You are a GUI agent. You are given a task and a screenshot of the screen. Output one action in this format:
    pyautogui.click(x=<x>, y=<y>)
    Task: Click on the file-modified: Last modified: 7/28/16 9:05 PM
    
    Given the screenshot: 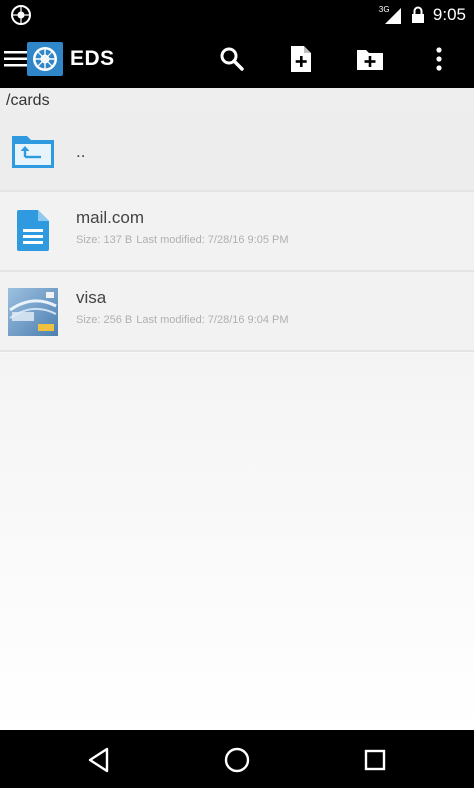 What is the action you would take?
    pyautogui.click(x=212, y=240)
    